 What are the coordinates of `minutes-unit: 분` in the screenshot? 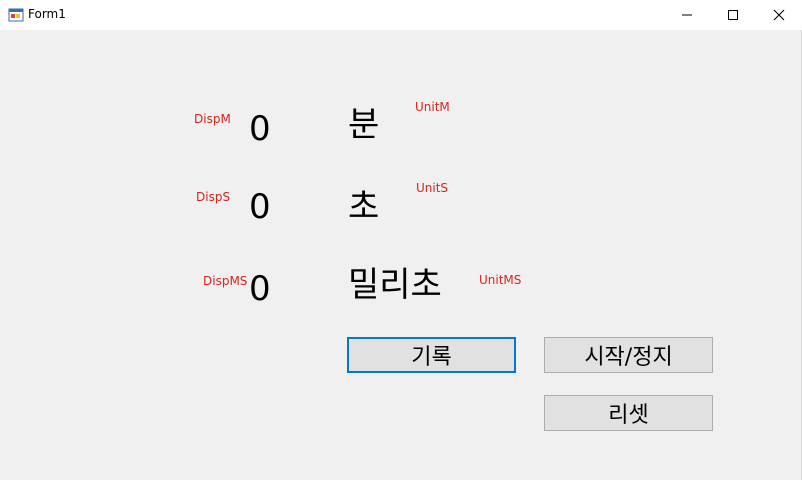 It's located at (364, 125).